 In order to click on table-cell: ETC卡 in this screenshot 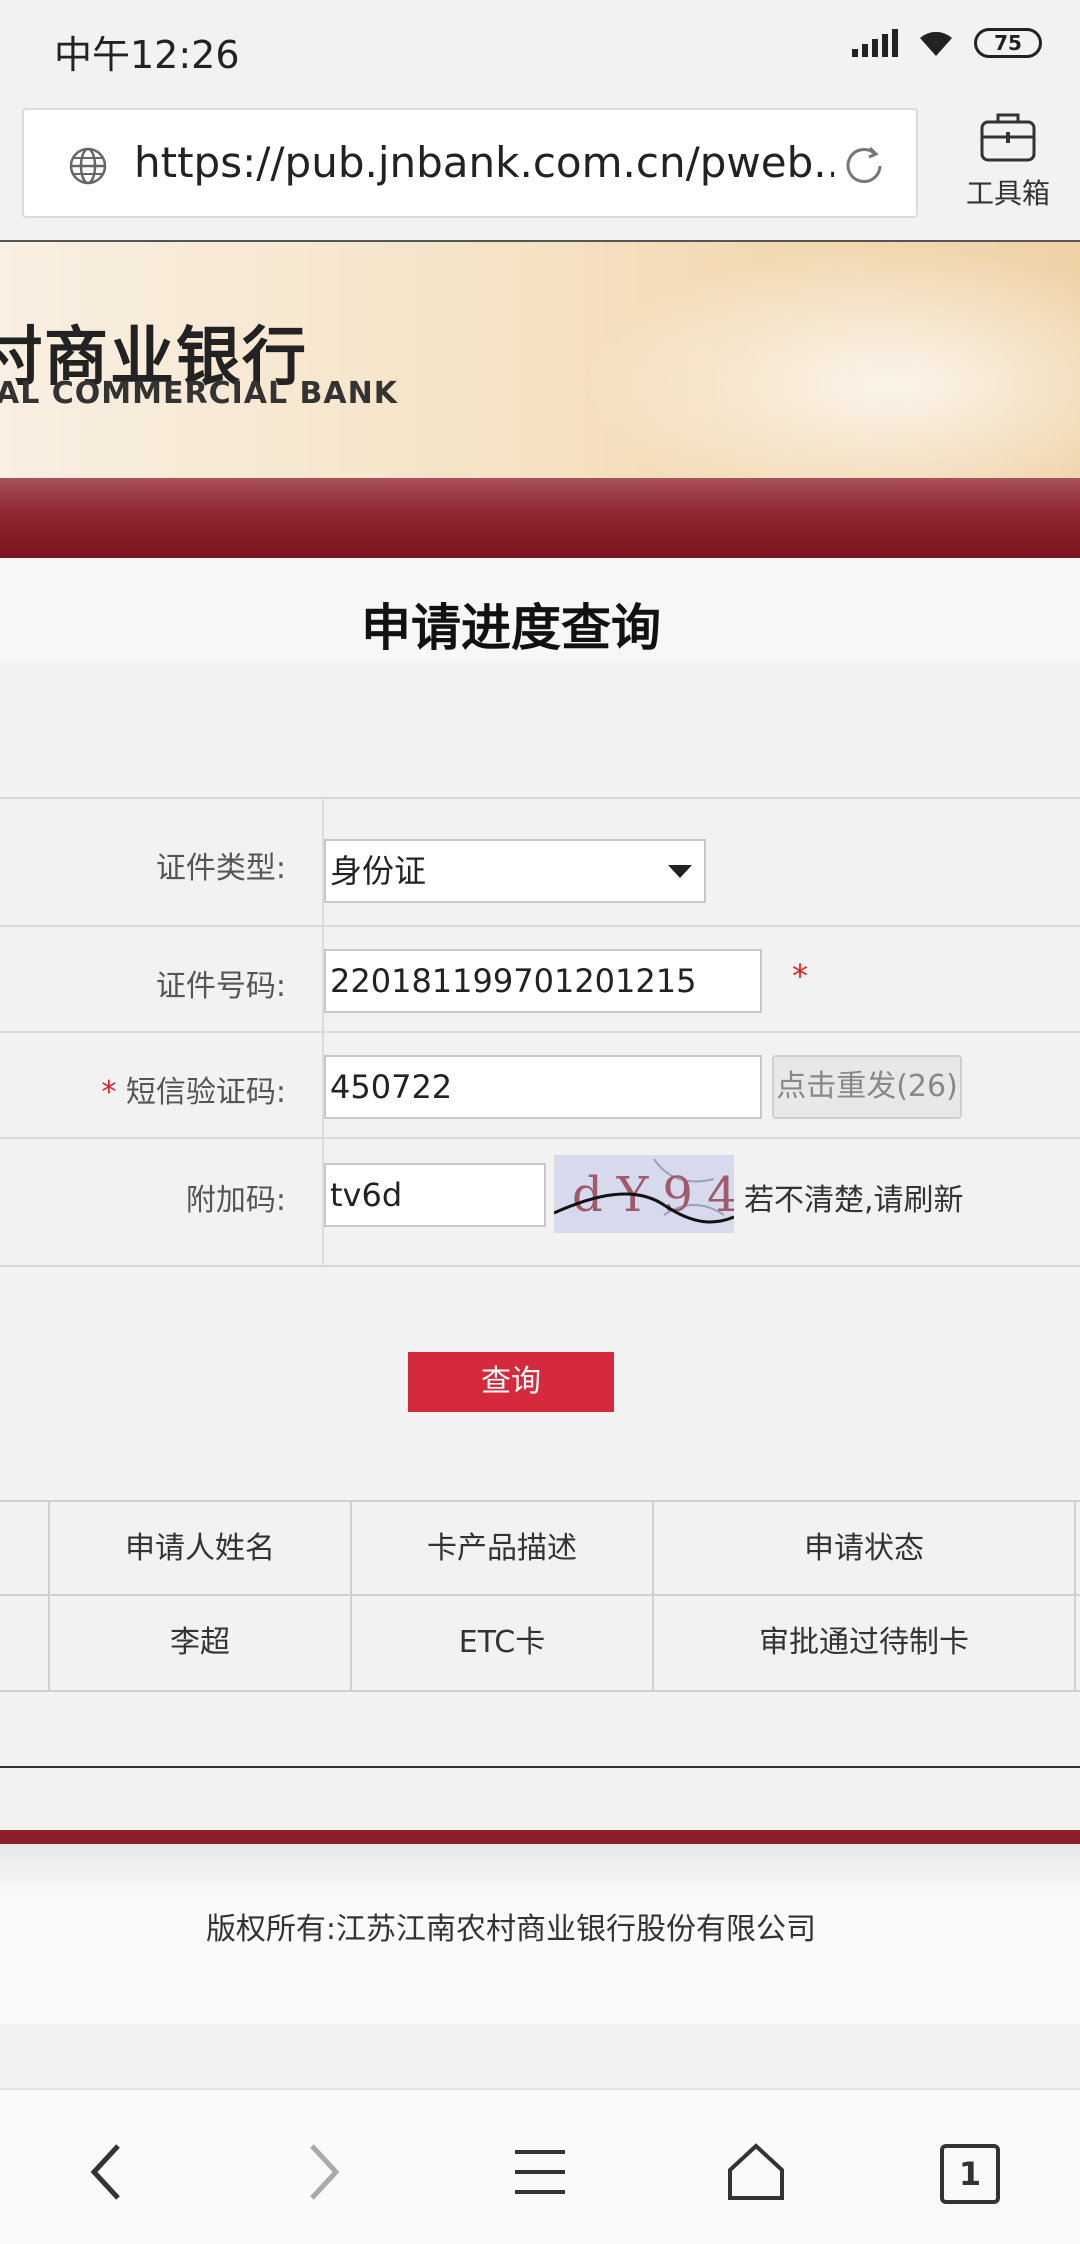, I will do `click(503, 1643)`.